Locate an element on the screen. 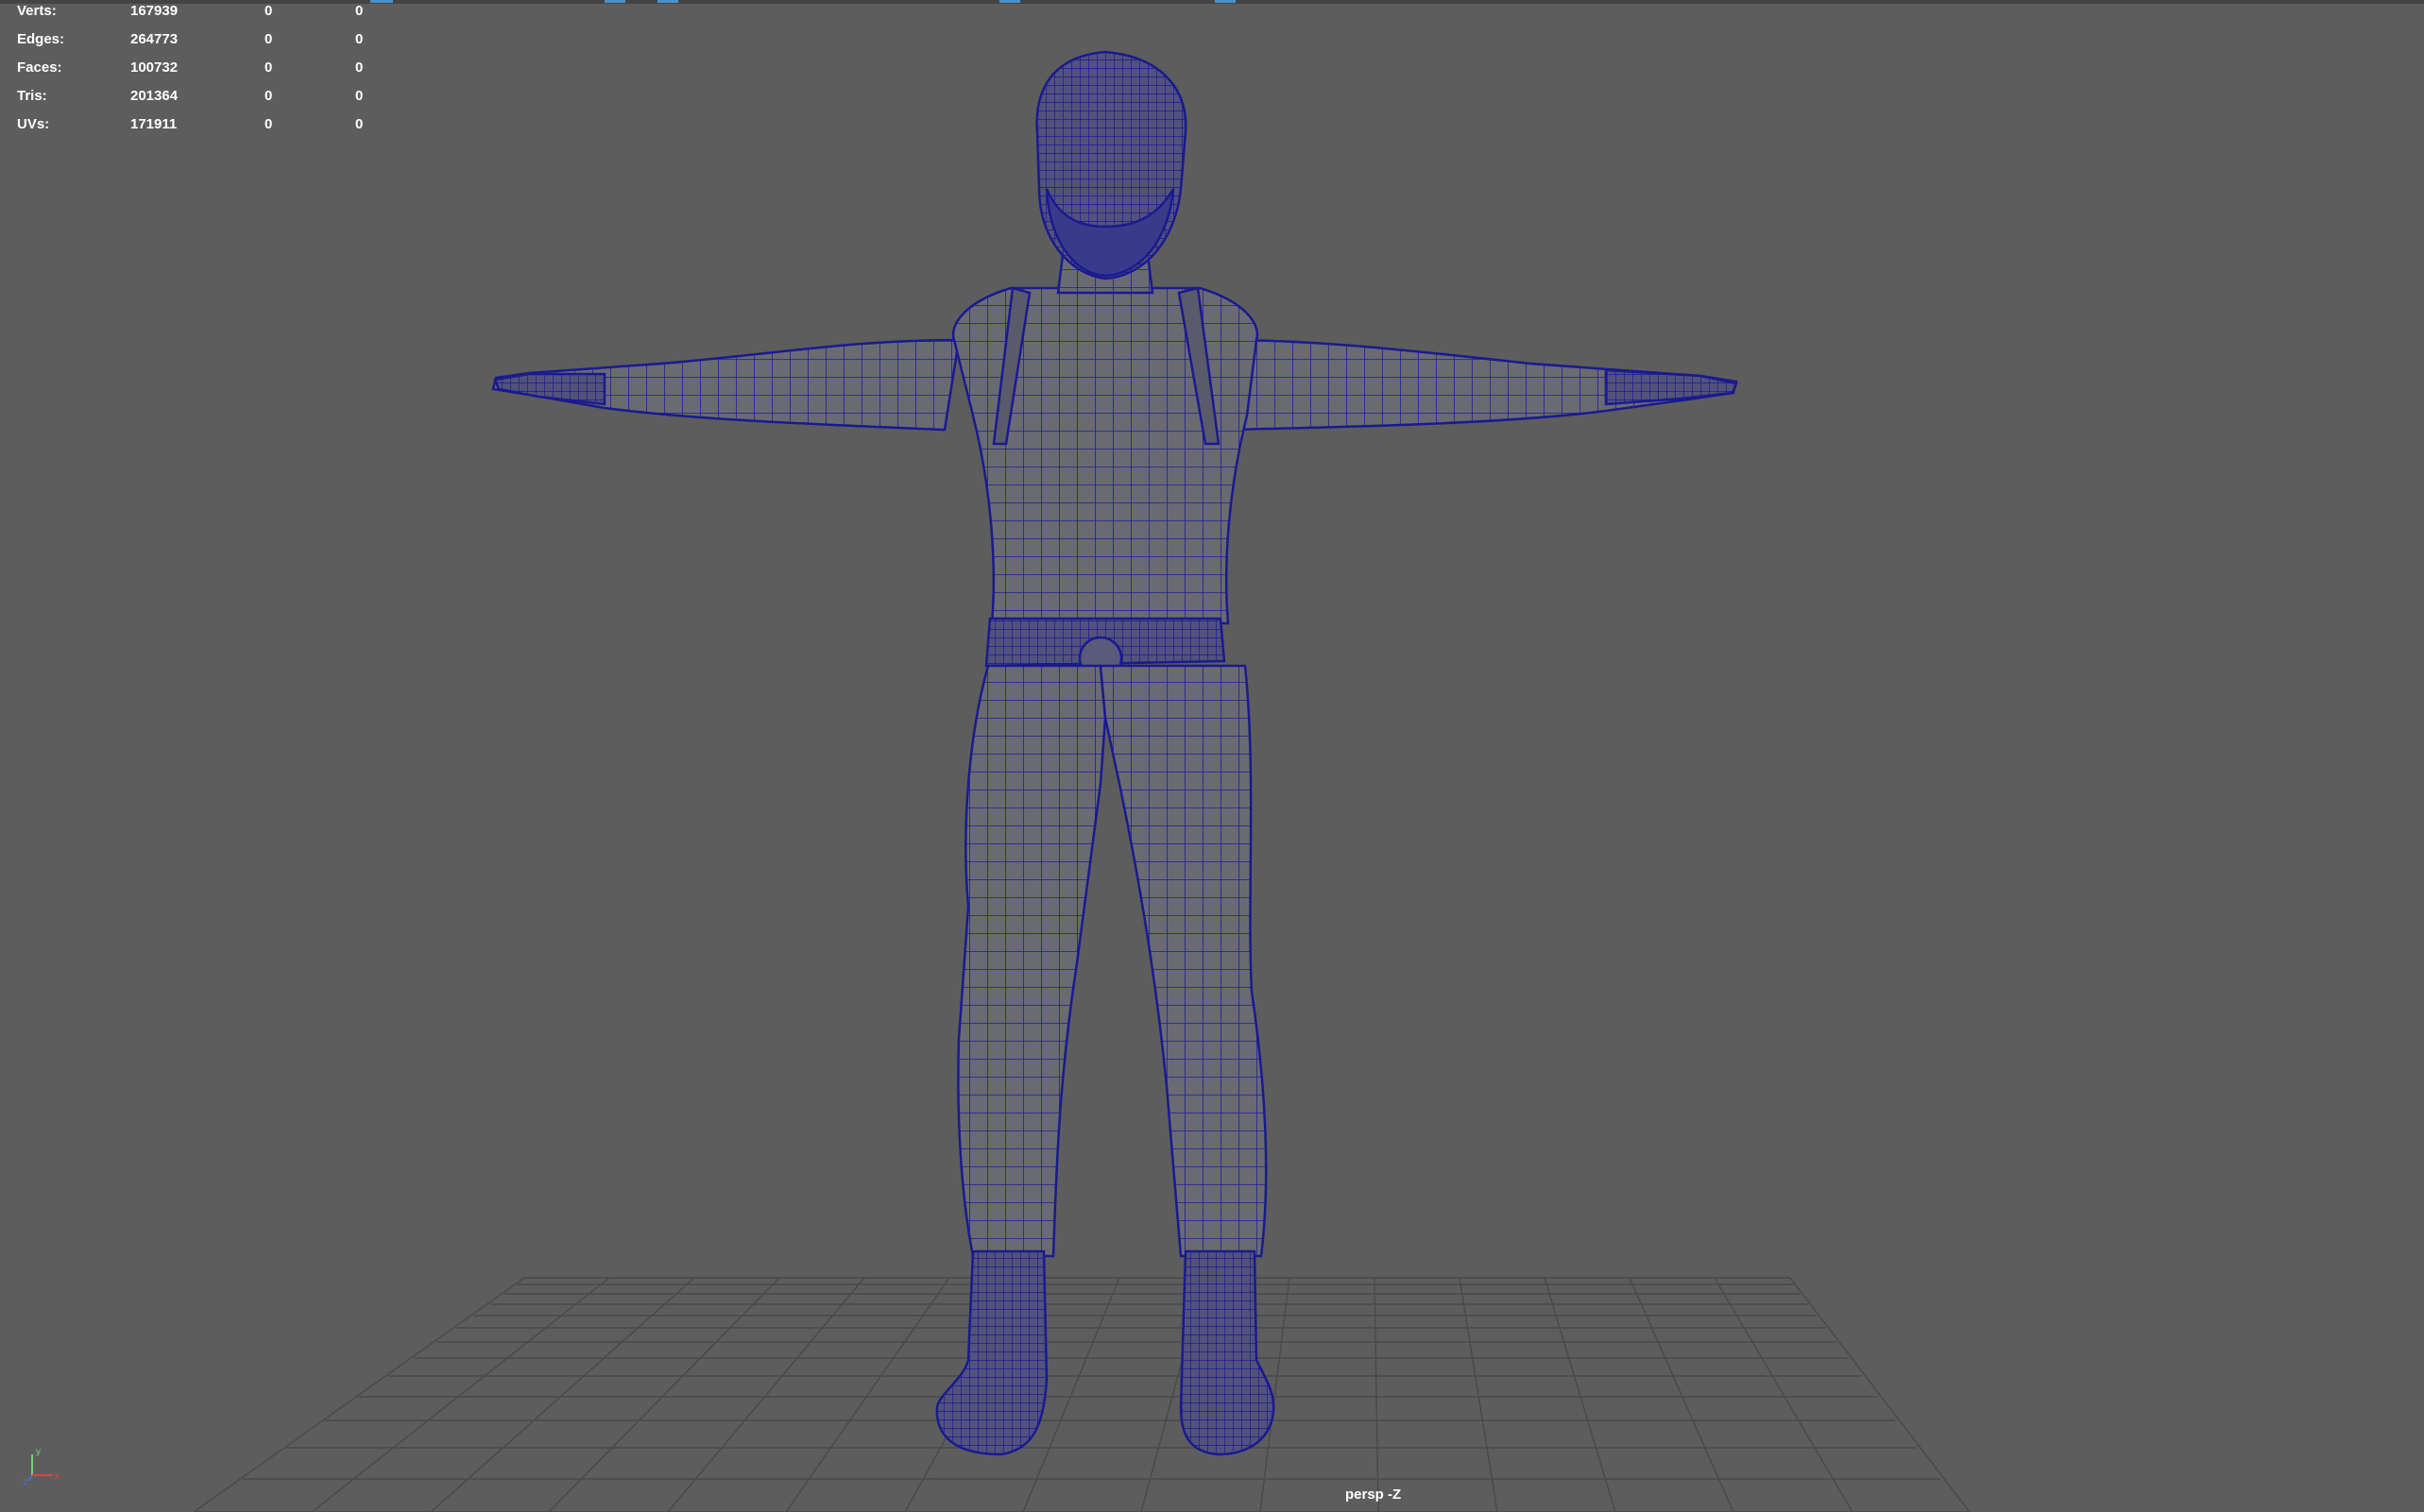  hud-total: 100732 is located at coordinates (154, 67).